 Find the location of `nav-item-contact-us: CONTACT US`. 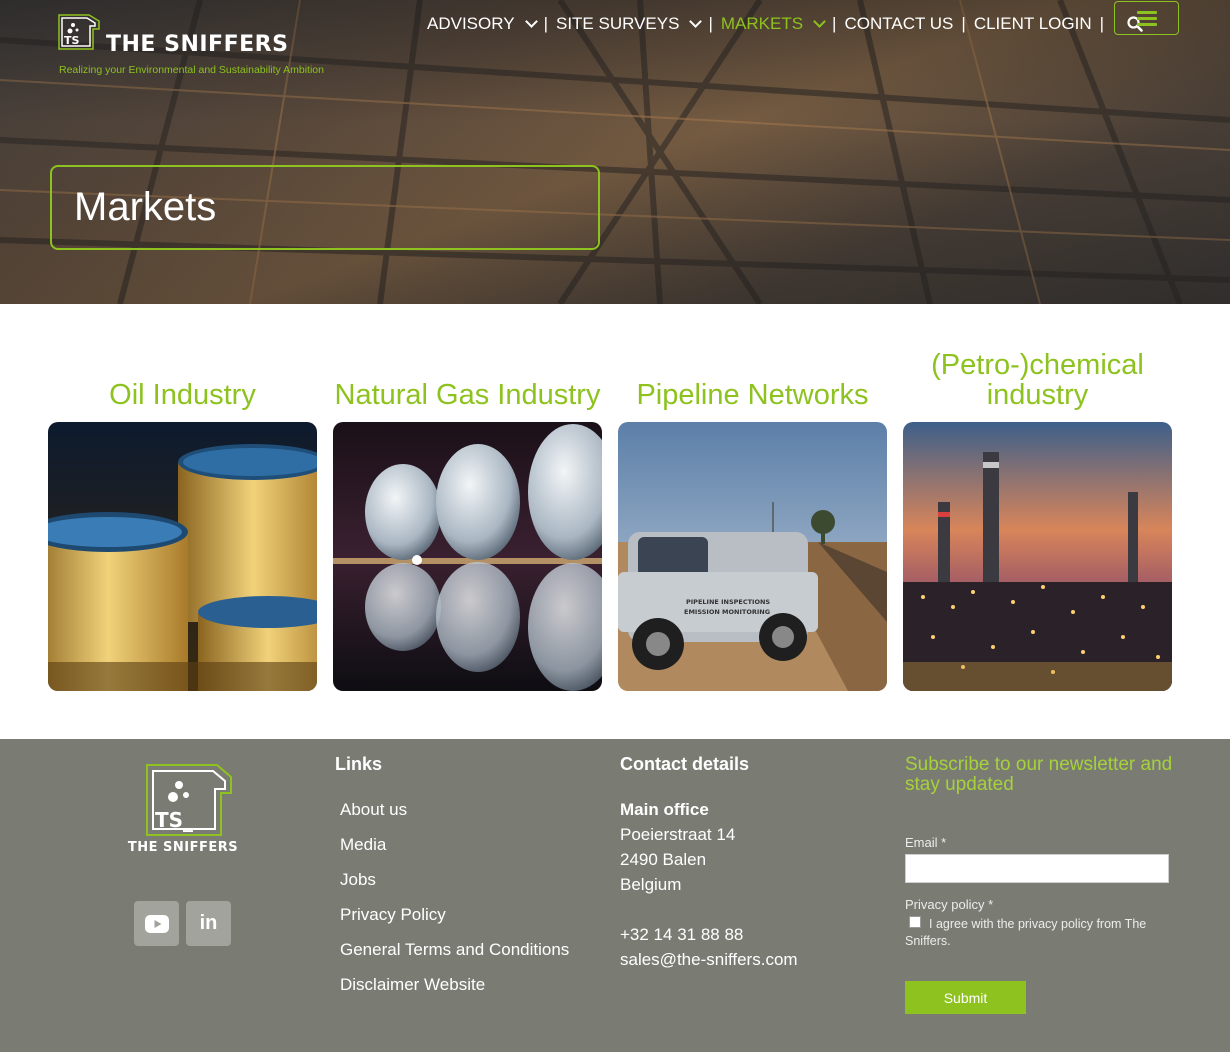

nav-item-contact-us: CONTACT US is located at coordinates (898, 24).